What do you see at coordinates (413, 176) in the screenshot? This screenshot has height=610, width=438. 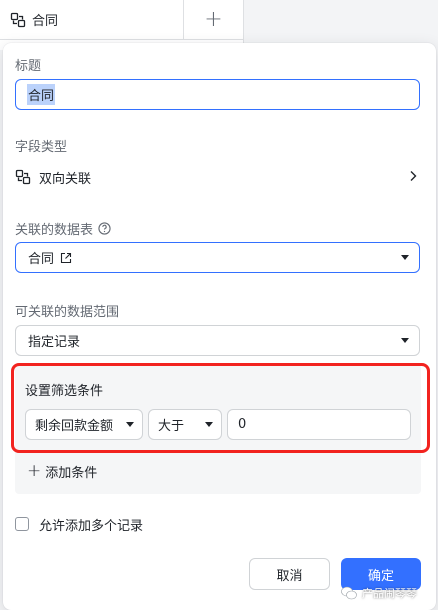 I see `chevron-right-icon` at bounding box center [413, 176].